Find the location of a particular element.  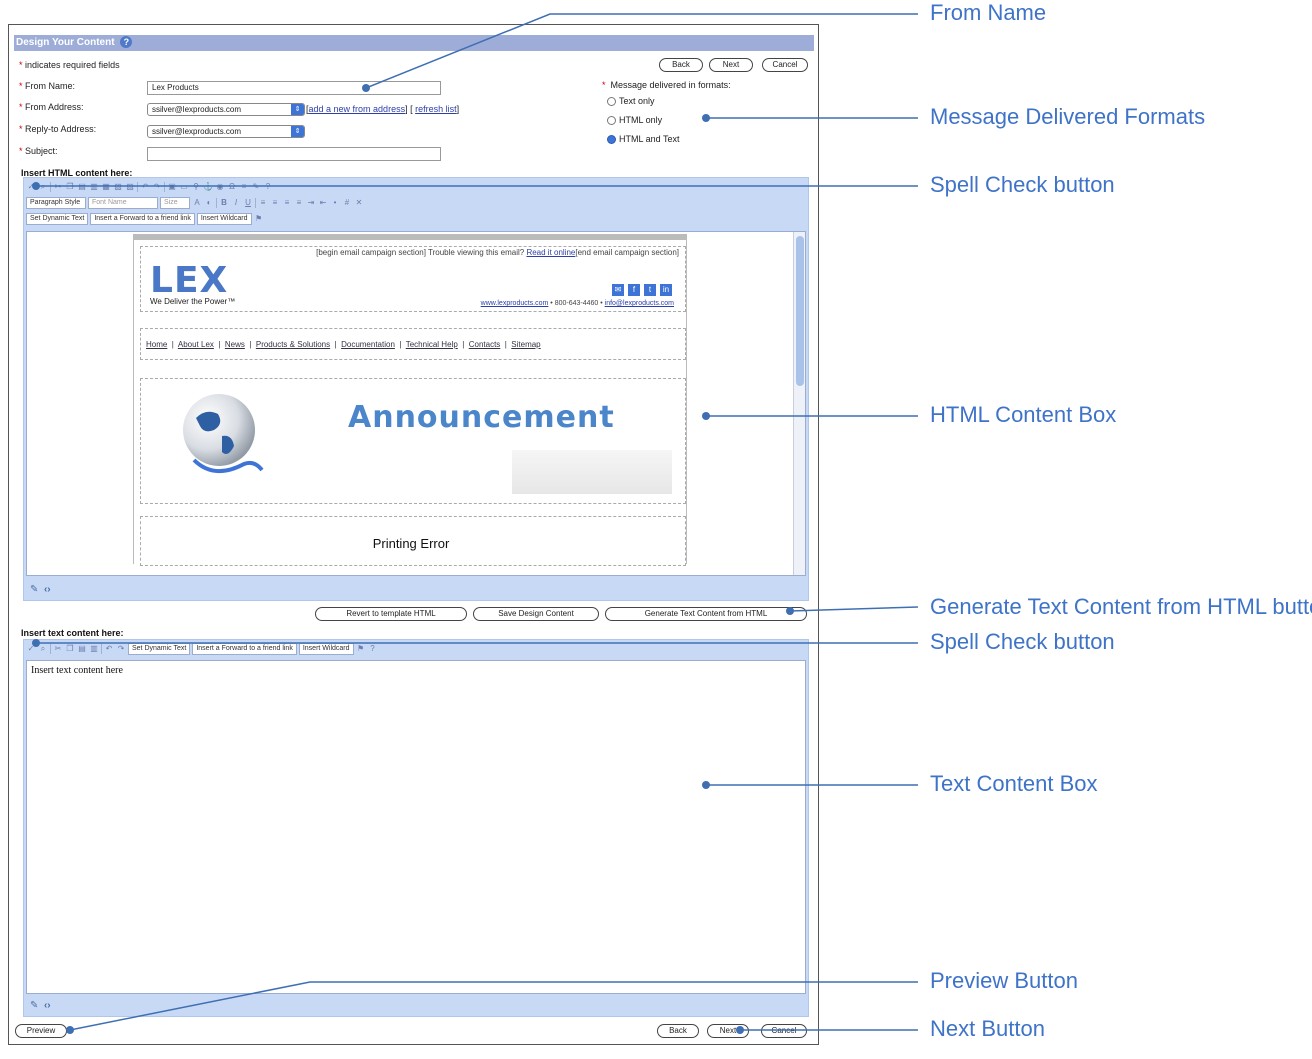

align-center-icon: ≡ is located at coordinates (275, 203).